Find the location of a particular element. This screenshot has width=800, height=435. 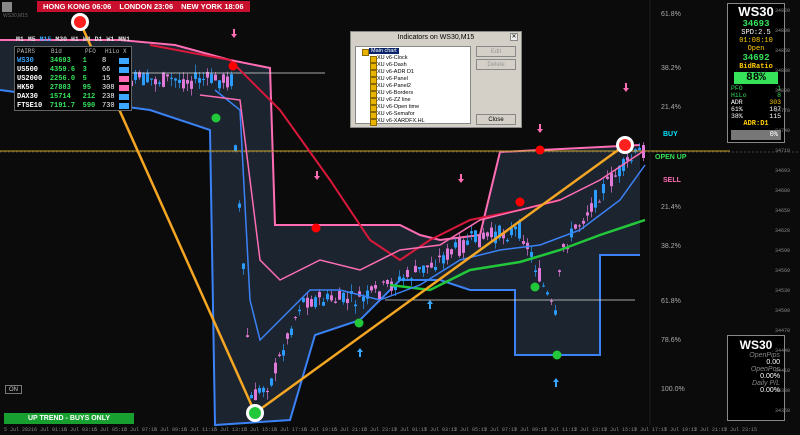

chart-symbol-label: WS30,M15 is located at coordinates (15, 16).